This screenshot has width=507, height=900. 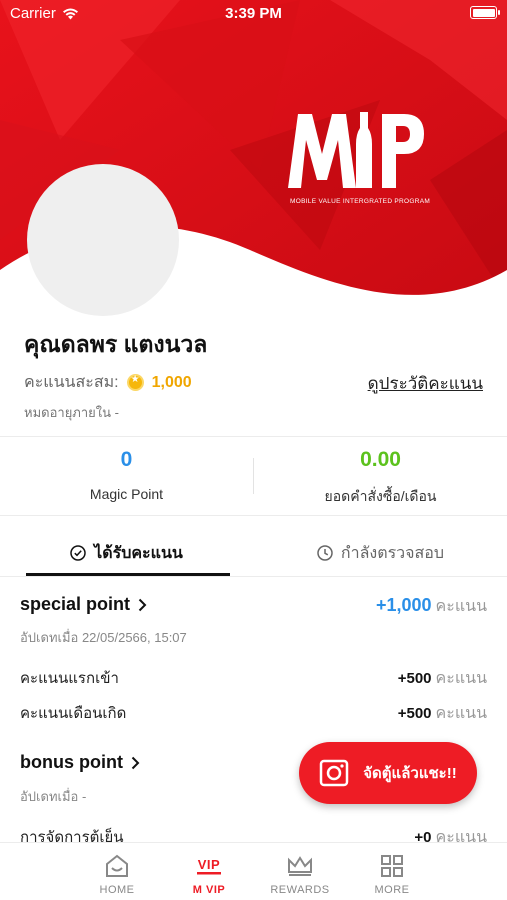 What do you see at coordinates (126, 494) in the screenshot?
I see `magic-point-label: Magic Point` at bounding box center [126, 494].